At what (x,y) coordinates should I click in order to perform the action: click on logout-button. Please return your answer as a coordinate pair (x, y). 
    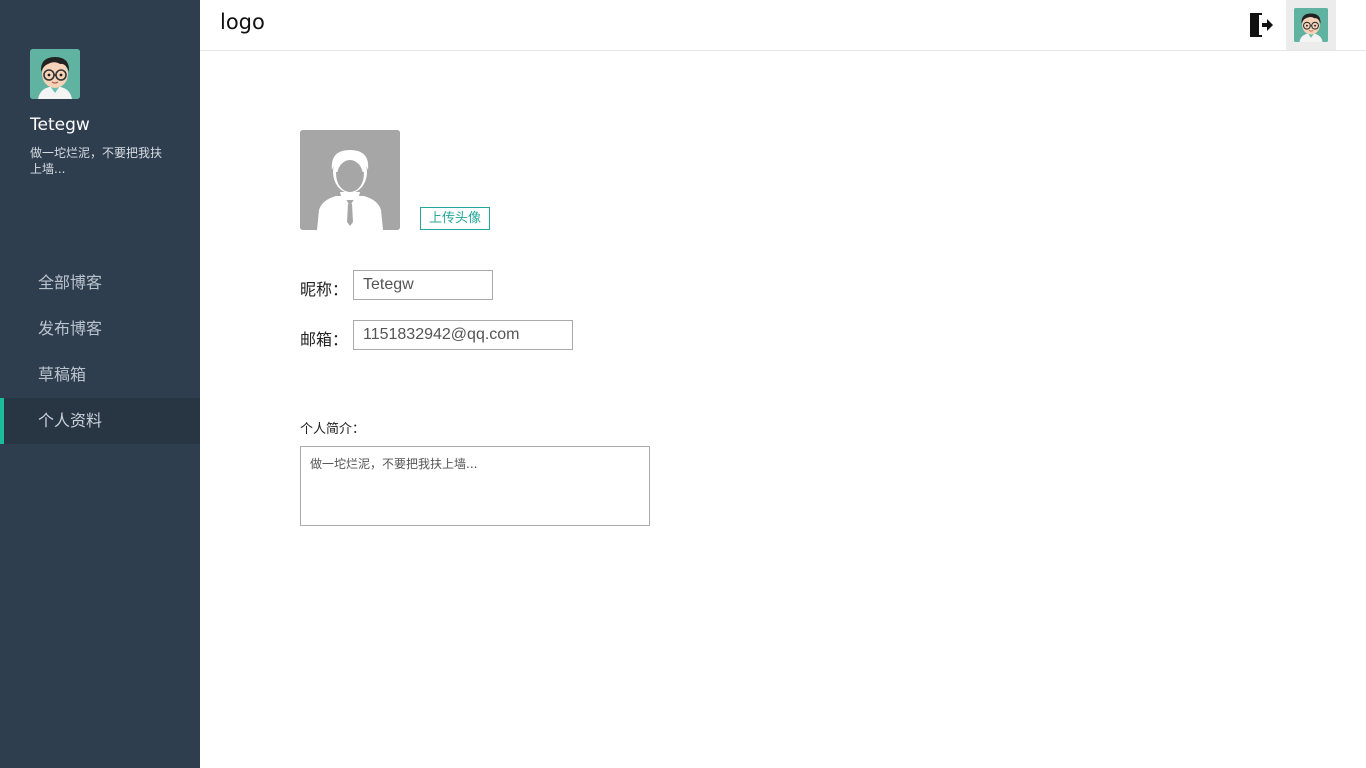
    Looking at the image, I should click on (1261, 25).